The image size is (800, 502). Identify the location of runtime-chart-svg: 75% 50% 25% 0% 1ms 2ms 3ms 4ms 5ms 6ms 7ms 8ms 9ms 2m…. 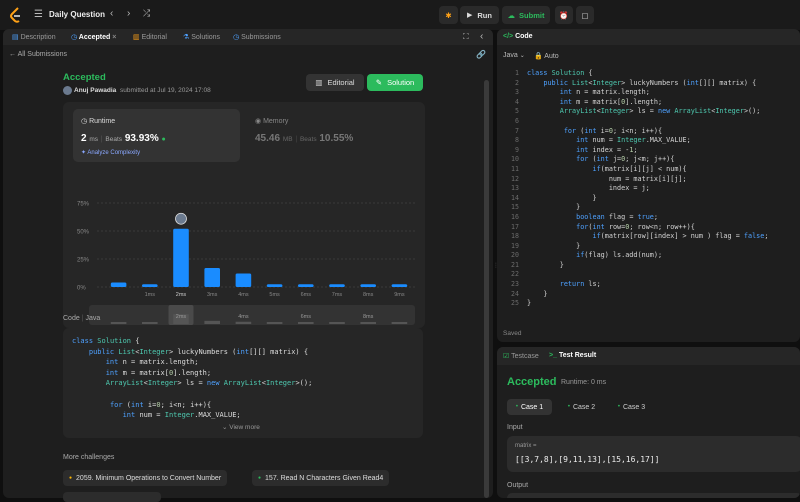
(246, 263).